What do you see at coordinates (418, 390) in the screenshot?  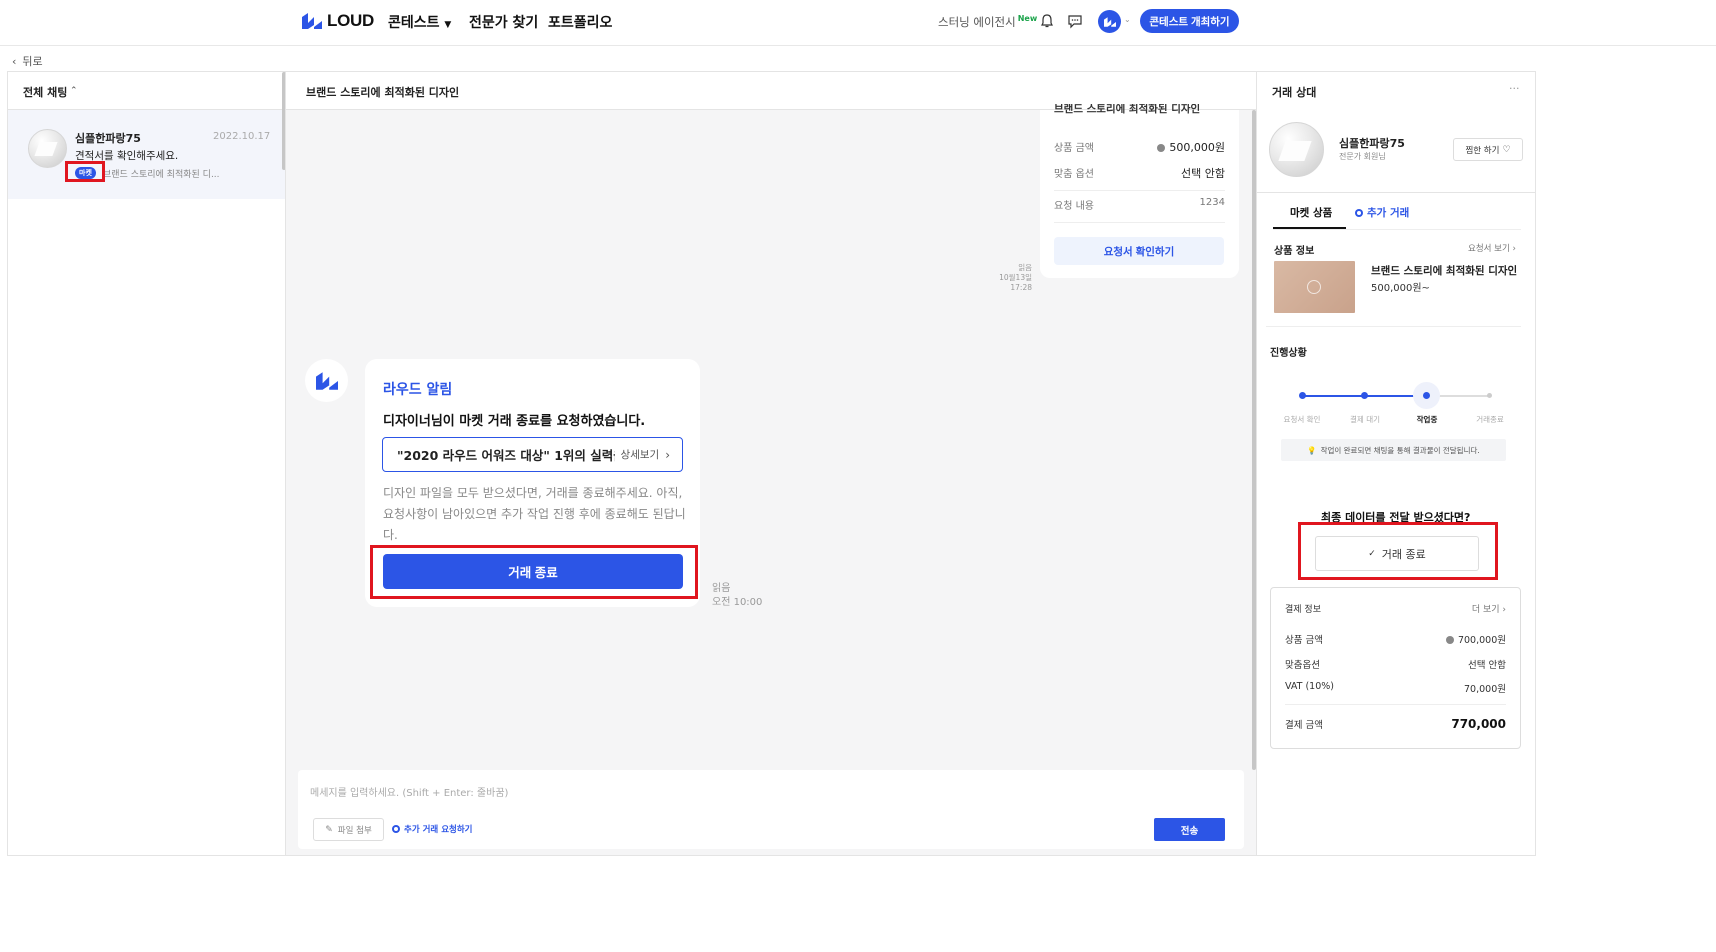 I see `alert-title: 라우드 알림` at bounding box center [418, 390].